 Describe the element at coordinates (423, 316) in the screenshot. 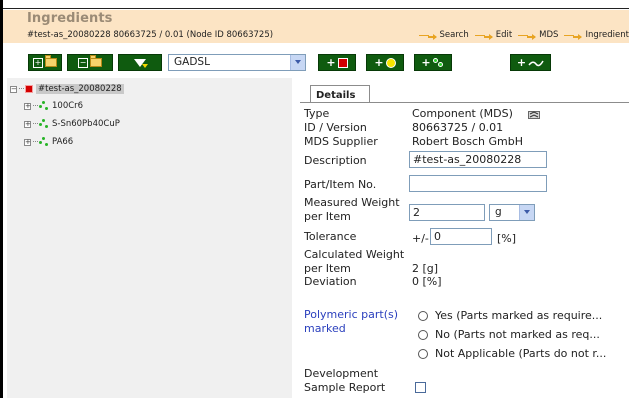

I see `radio-polymeric-yes` at that location.